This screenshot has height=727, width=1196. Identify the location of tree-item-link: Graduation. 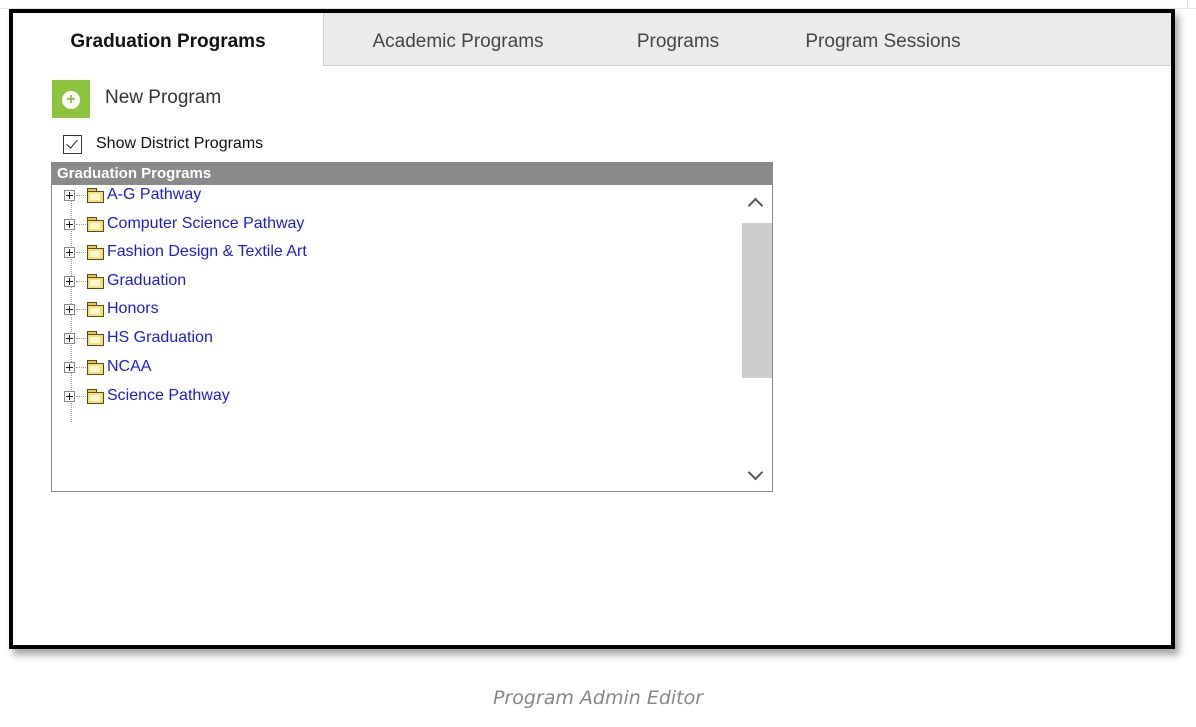
(146, 281).